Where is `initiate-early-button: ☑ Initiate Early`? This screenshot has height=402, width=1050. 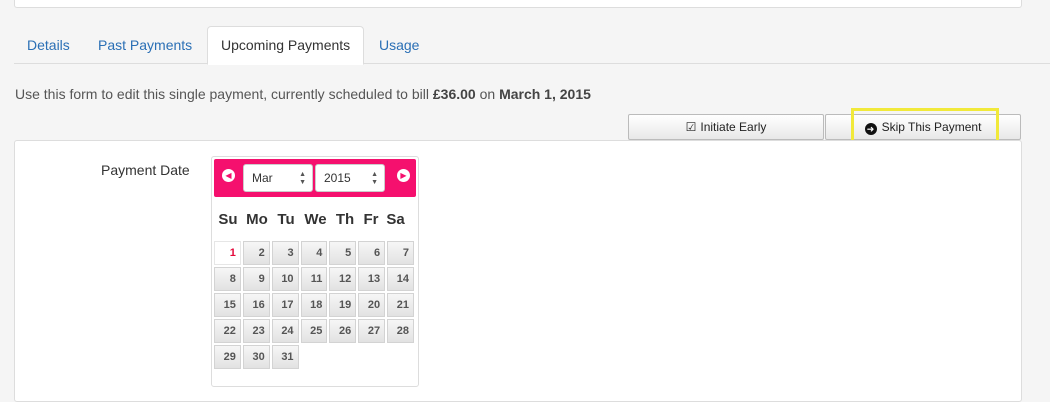 initiate-early-button: ☑ Initiate Early is located at coordinates (726, 127).